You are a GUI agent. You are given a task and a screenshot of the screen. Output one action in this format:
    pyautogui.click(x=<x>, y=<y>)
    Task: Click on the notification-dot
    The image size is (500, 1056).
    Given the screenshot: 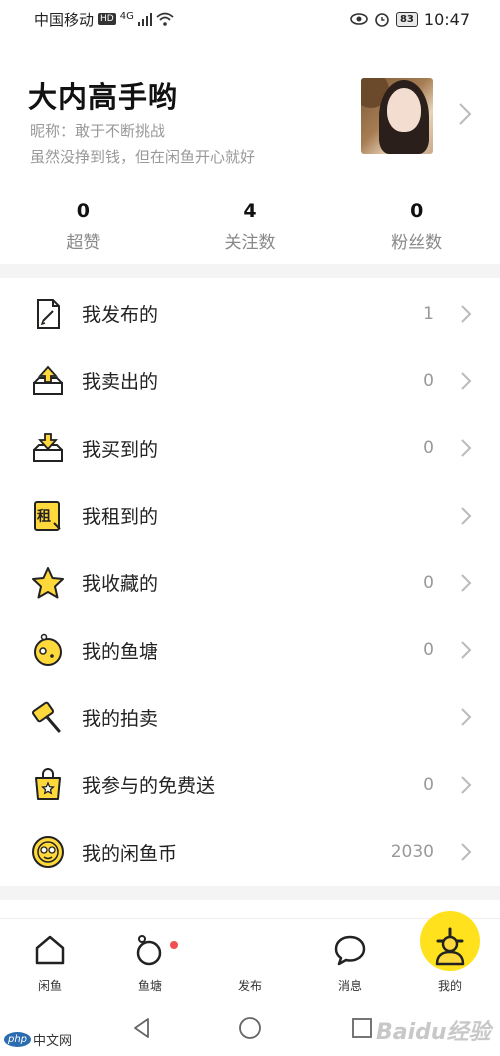 What is the action you would take?
    pyautogui.click(x=174, y=945)
    